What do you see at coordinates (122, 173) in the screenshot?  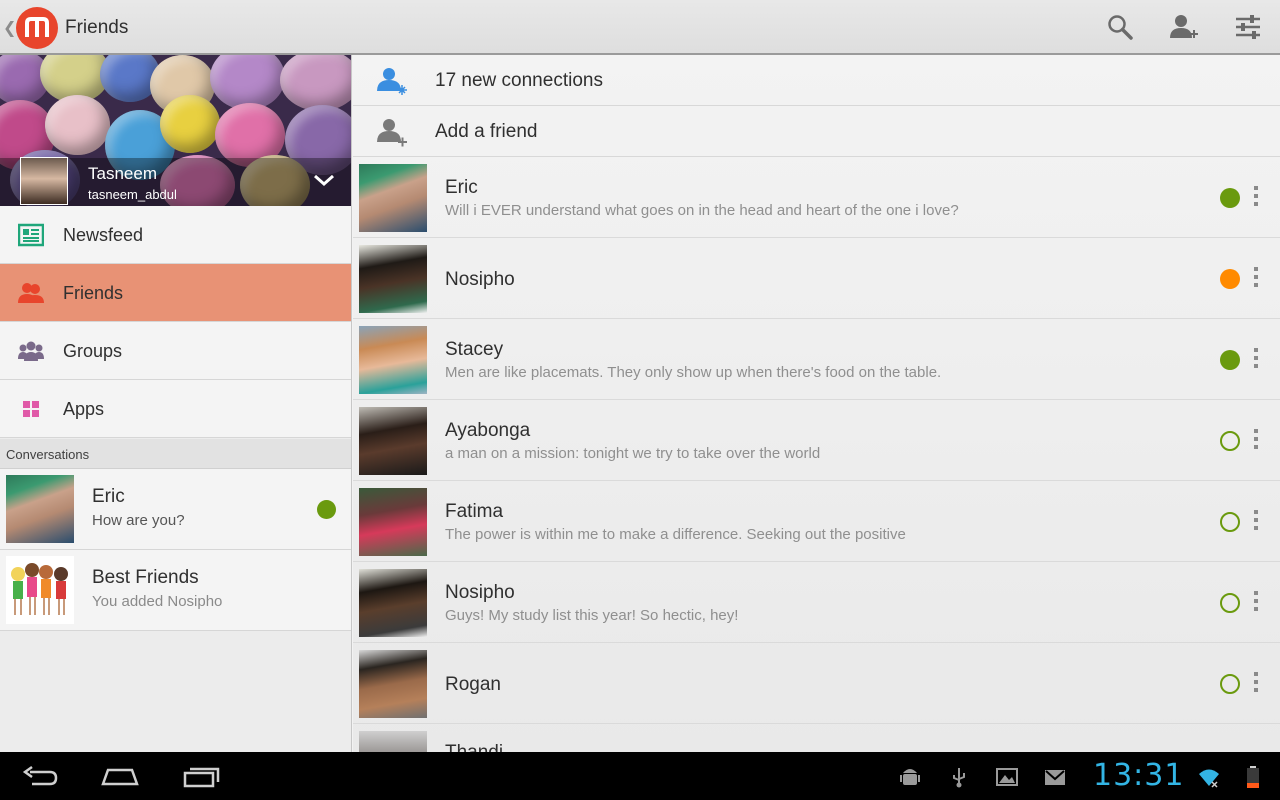 I see `profile-name: Tasneem` at bounding box center [122, 173].